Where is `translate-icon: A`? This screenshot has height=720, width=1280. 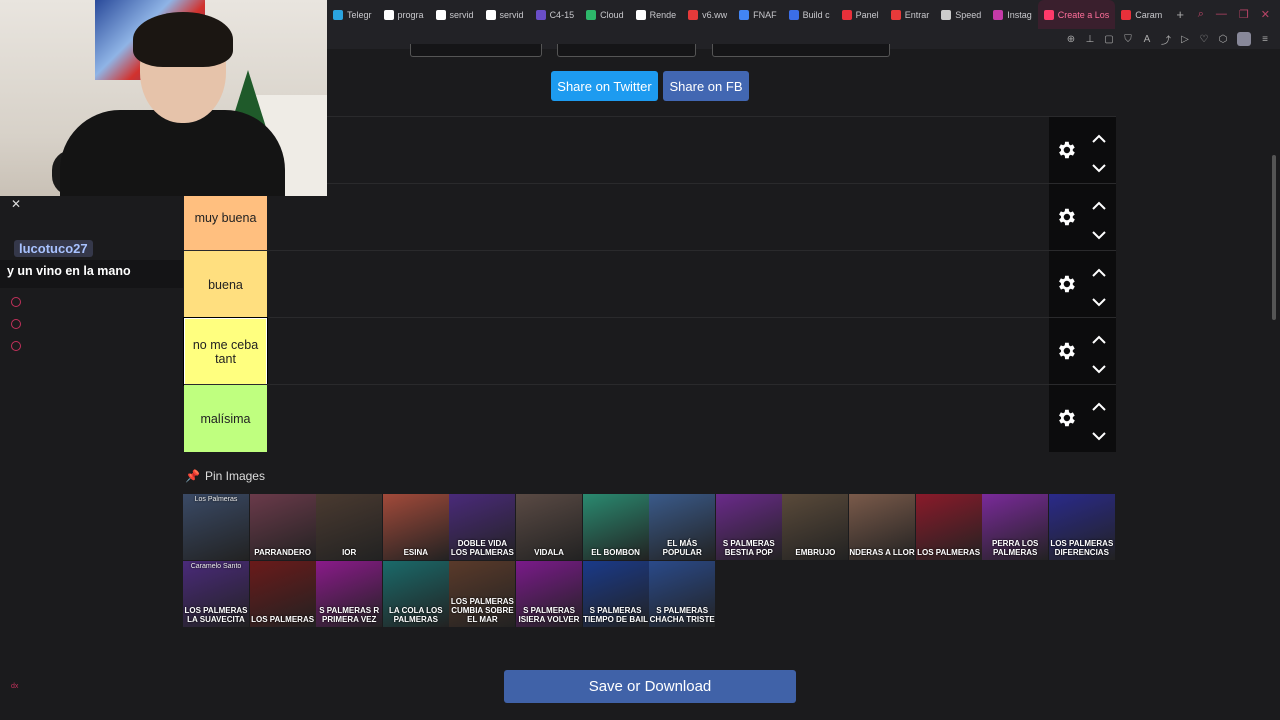
translate-icon: A is located at coordinates (1147, 39).